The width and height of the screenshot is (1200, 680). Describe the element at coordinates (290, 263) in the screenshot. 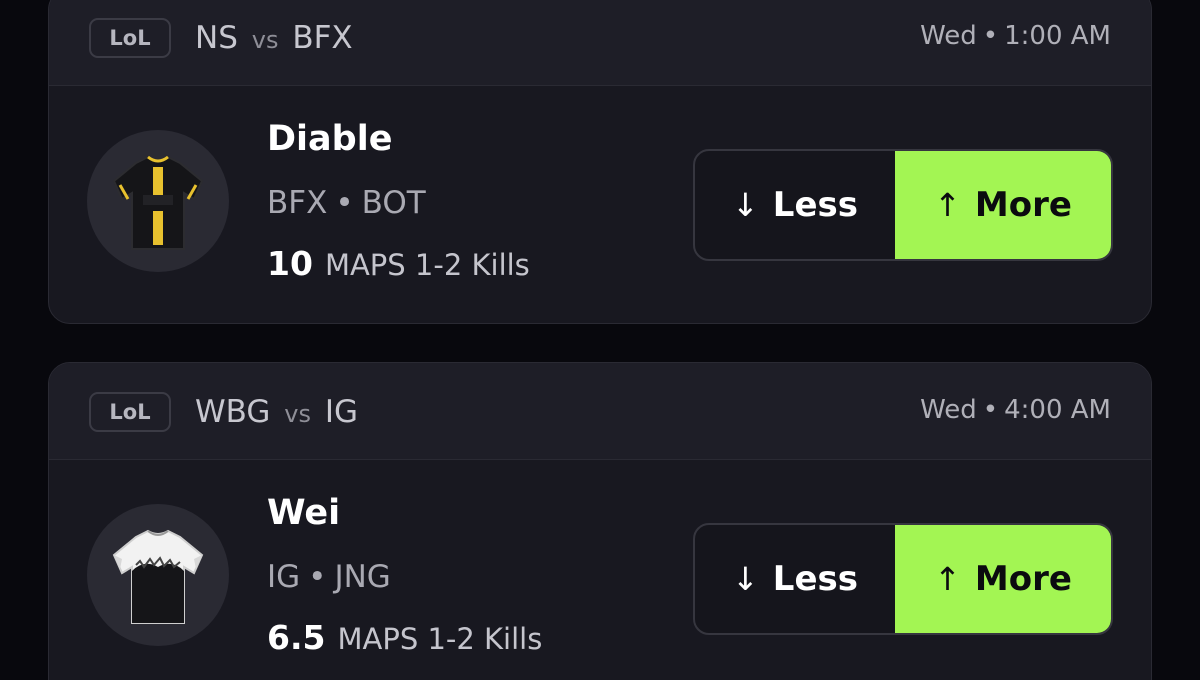

I see `line-value: 10` at that location.